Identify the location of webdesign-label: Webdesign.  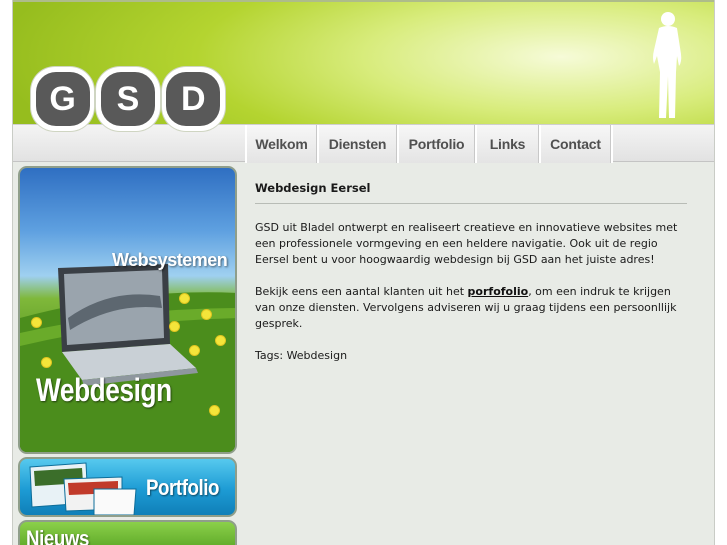
(104, 390).